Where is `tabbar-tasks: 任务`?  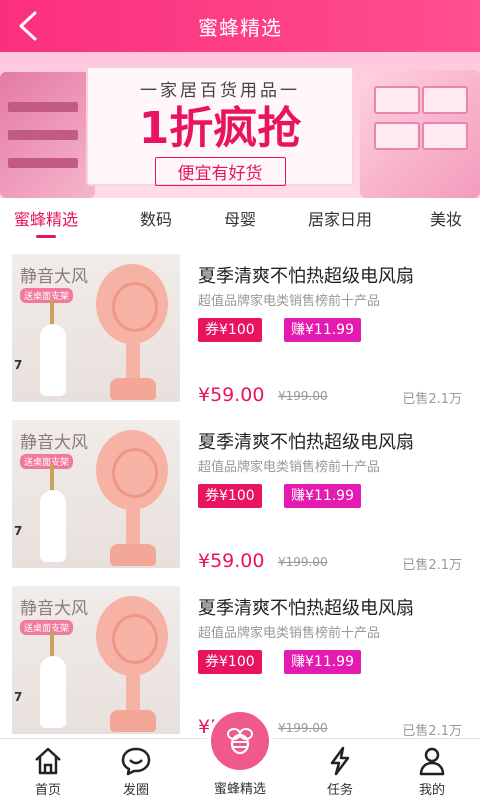
tabbar-tasks: 任务 is located at coordinates (340, 769).